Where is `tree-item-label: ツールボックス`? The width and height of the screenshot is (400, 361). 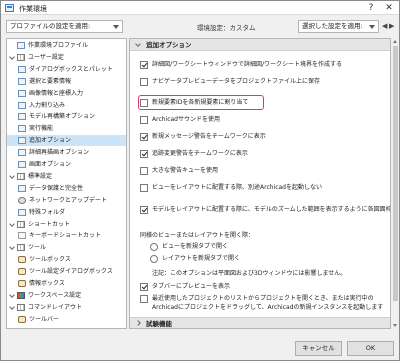
tree-item-label: ツールボックス is located at coordinates (50, 260).